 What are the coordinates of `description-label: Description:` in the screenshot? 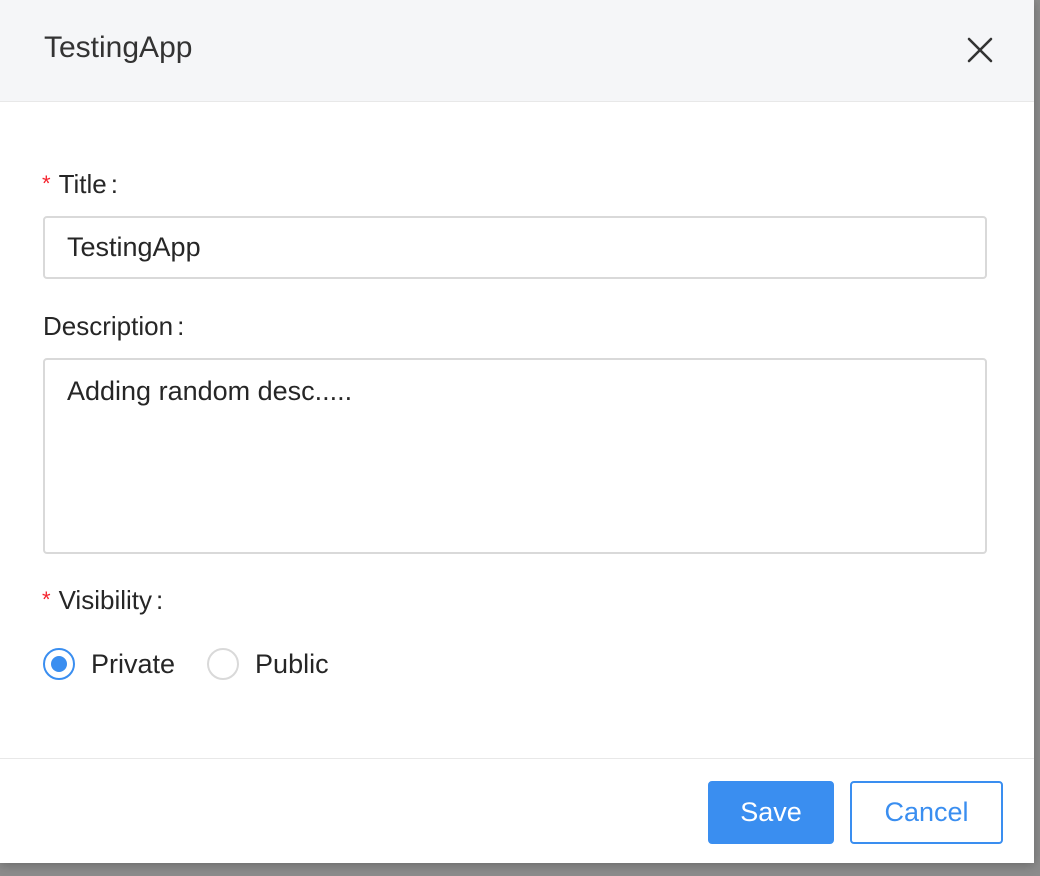 It's located at (113, 326).